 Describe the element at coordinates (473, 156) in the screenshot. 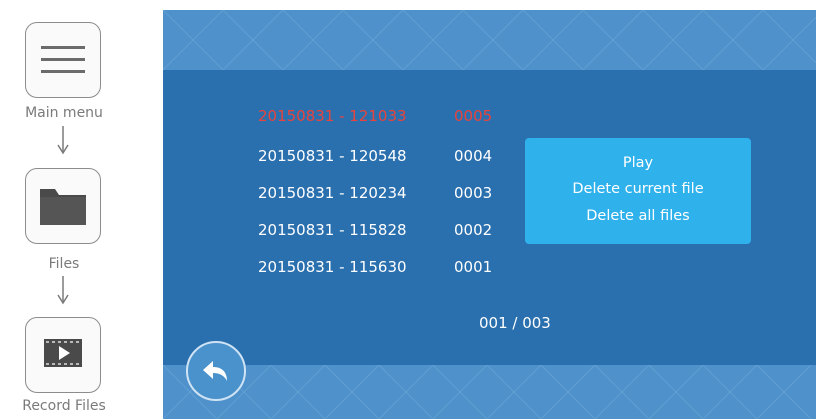

I see `file-number: 0004` at that location.